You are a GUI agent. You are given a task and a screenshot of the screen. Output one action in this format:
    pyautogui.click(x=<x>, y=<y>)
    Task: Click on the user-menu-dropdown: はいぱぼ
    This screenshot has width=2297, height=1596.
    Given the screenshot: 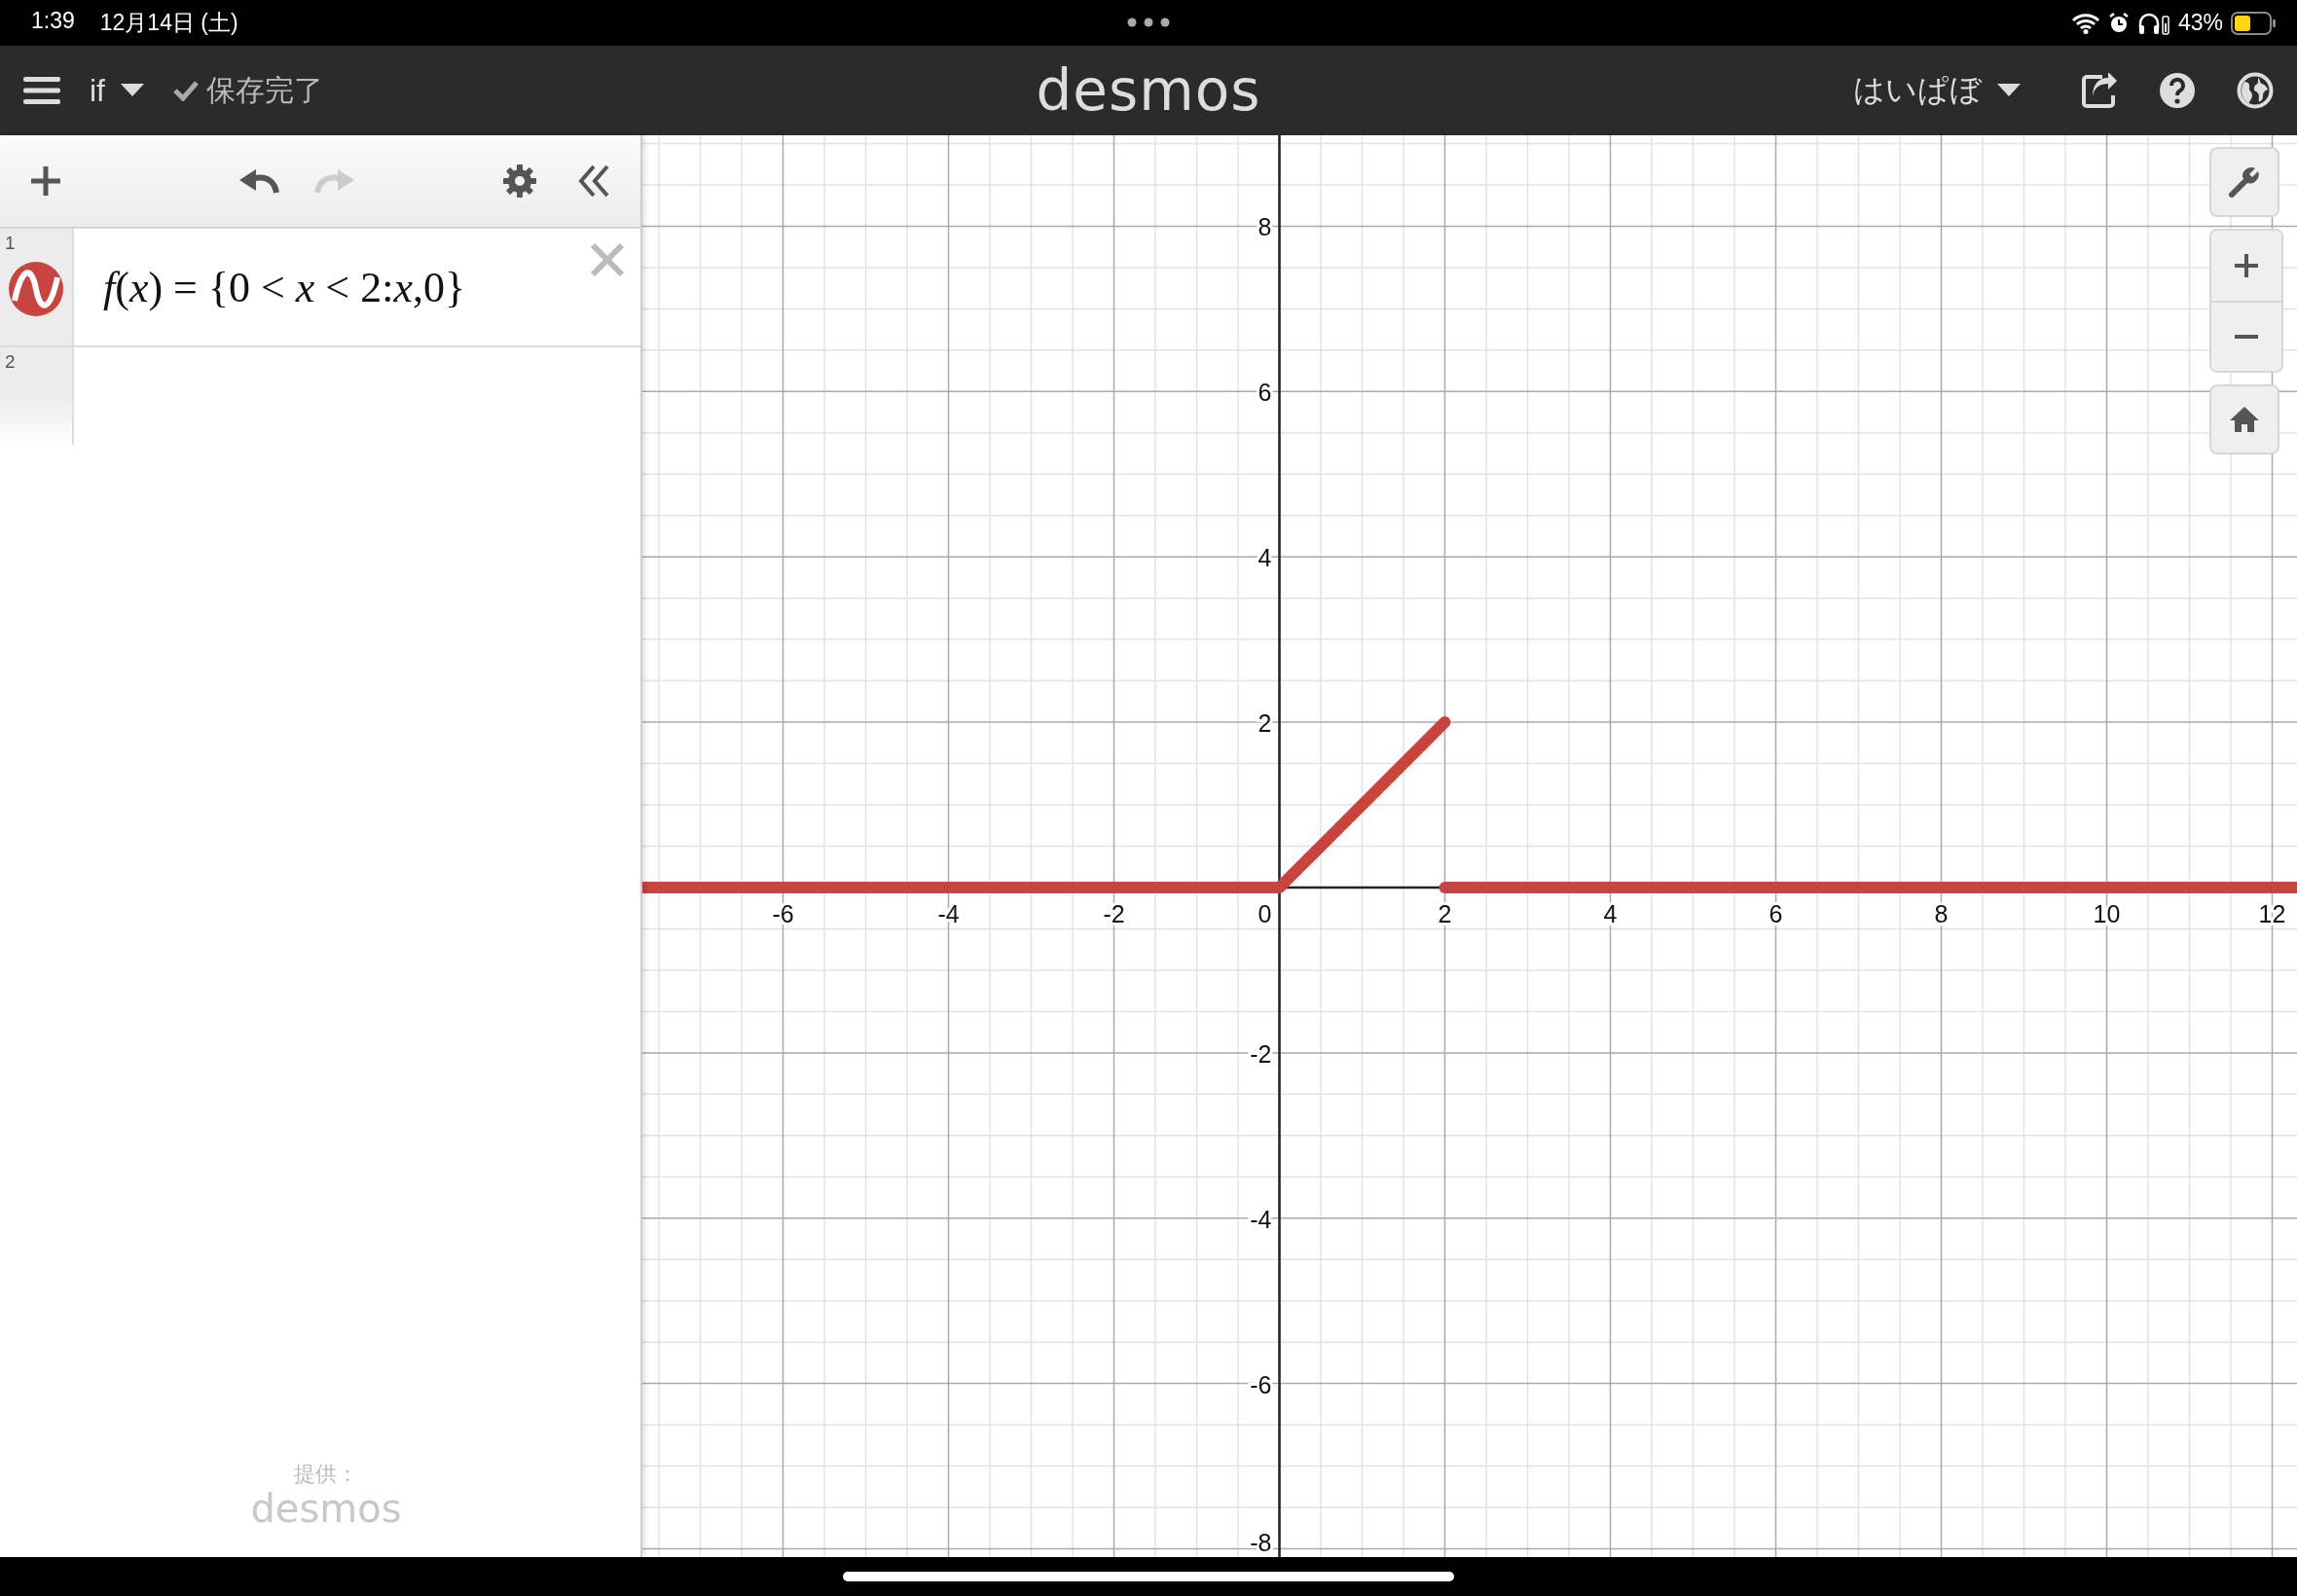 What is the action you would take?
    pyautogui.click(x=1936, y=90)
    